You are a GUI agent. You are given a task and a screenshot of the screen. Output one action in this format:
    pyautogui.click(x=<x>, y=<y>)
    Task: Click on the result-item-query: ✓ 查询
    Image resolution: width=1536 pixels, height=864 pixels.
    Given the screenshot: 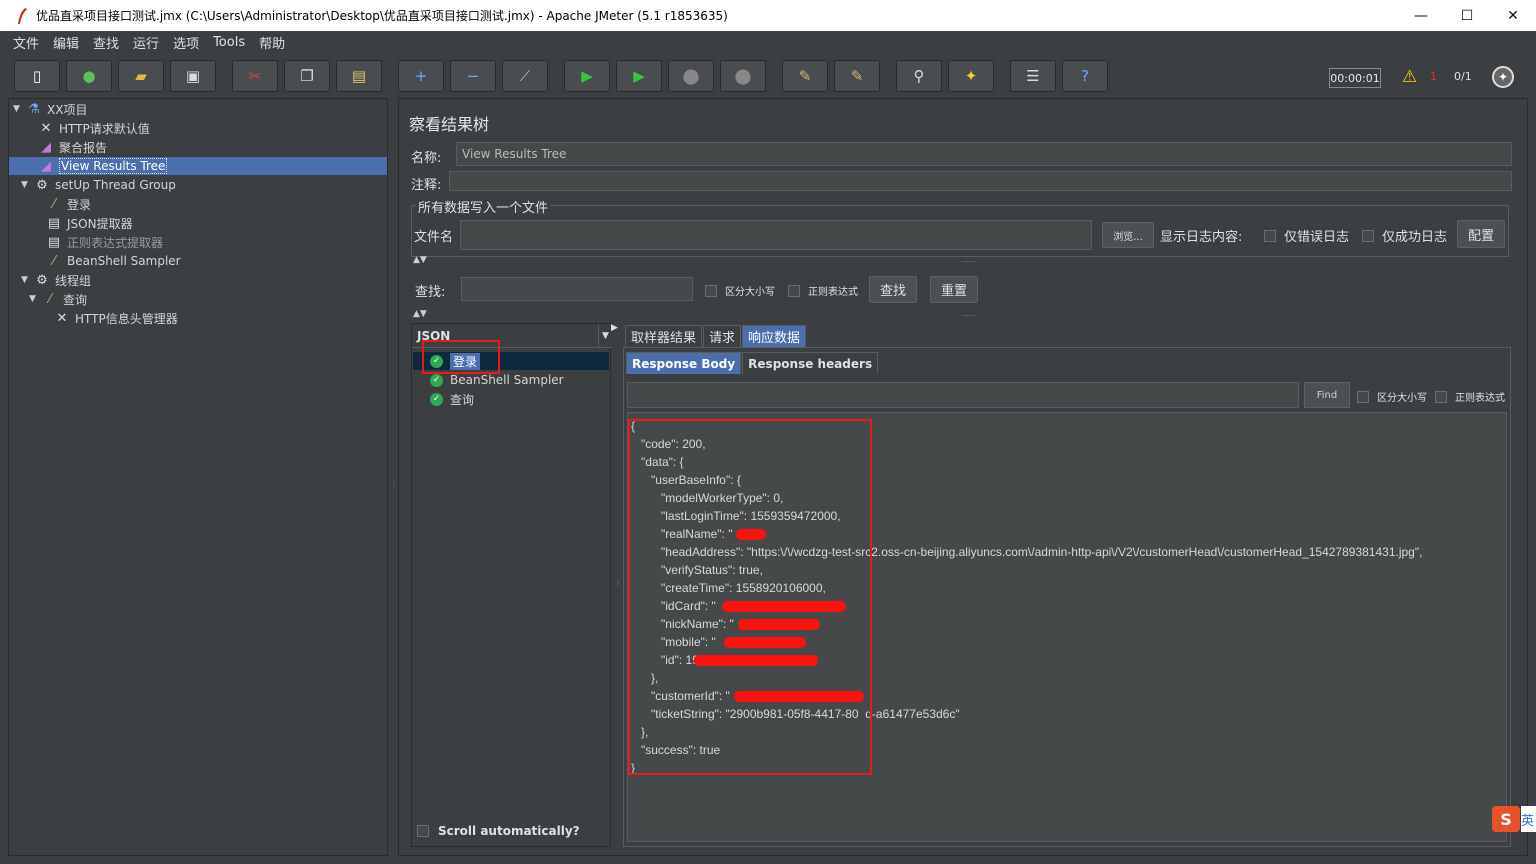 What is the action you would take?
    pyautogui.click(x=452, y=399)
    